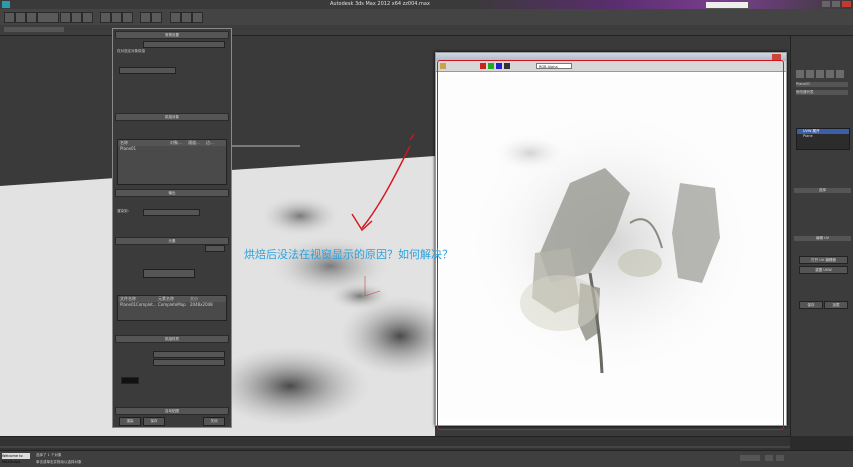 The width and height of the screenshot is (853, 467). What do you see at coordinates (348, 254) in the screenshot?
I see `annotation-question: 烘焙后没法在视窗显示的原因？如何解决？` at bounding box center [348, 254].